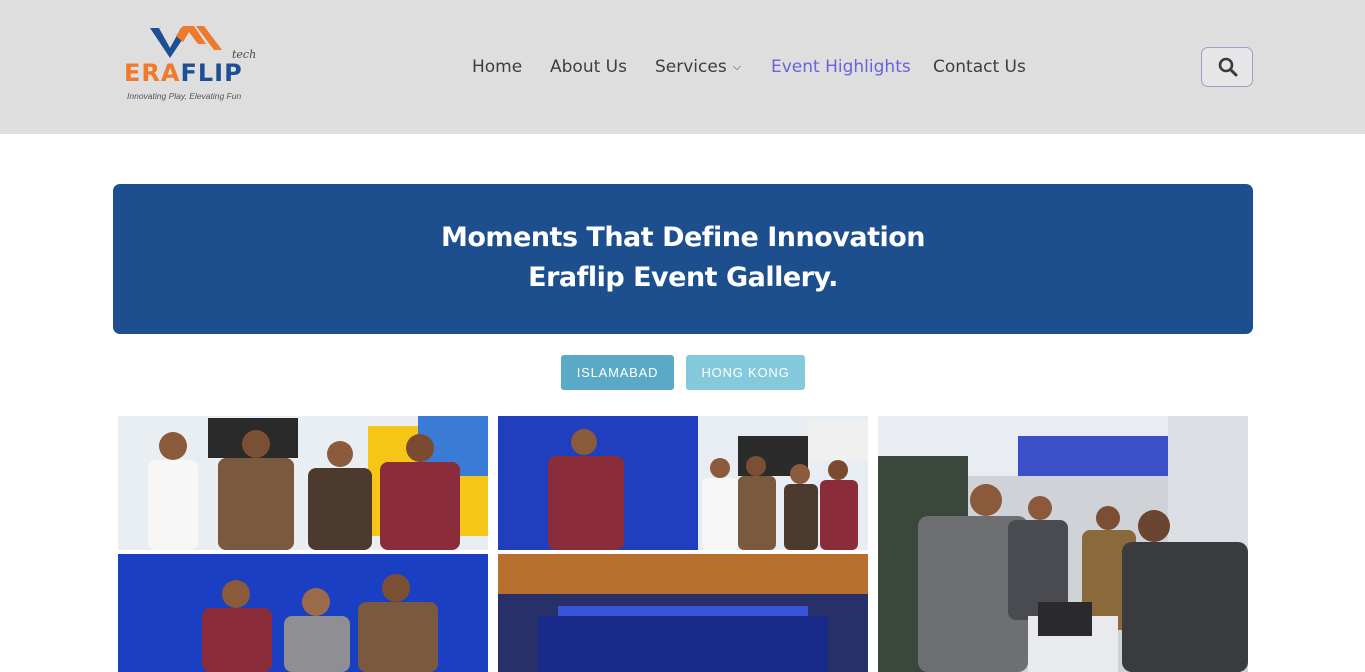 The height and width of the screenshot is (672, 1365). I want to click on photo-team-booth-image, so click(303, 544).